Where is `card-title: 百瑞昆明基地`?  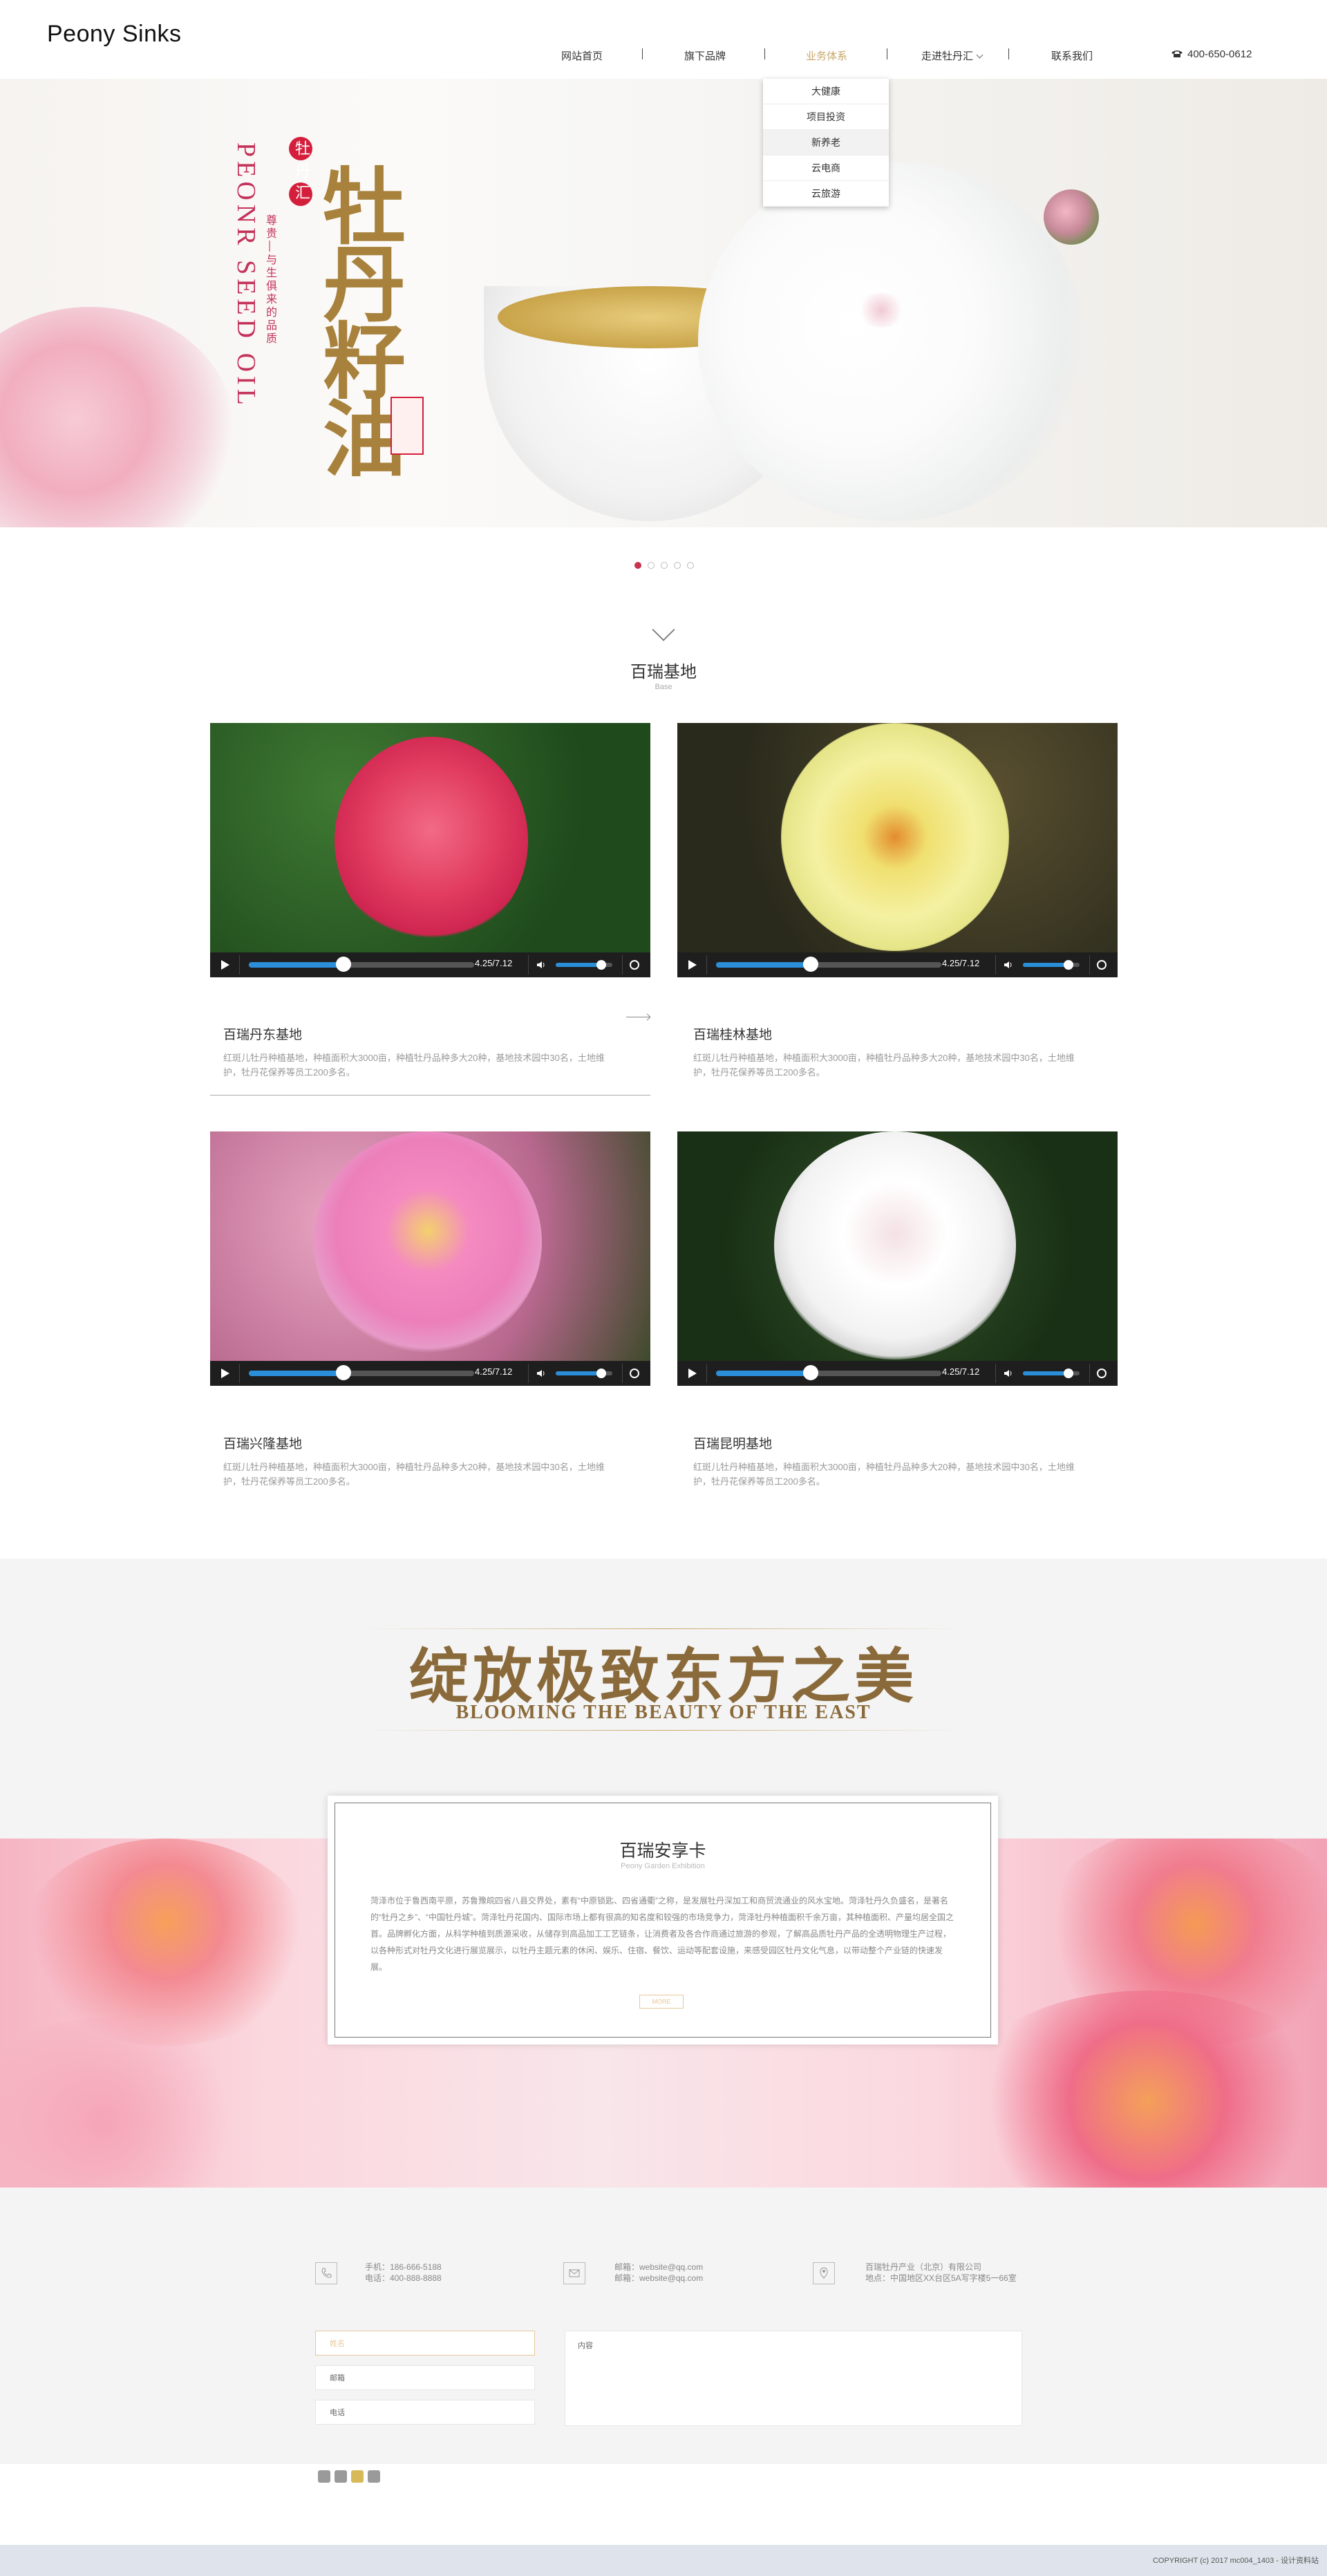 card-title: 百瑞昆明基地 is located at coordinates (732, 1442).